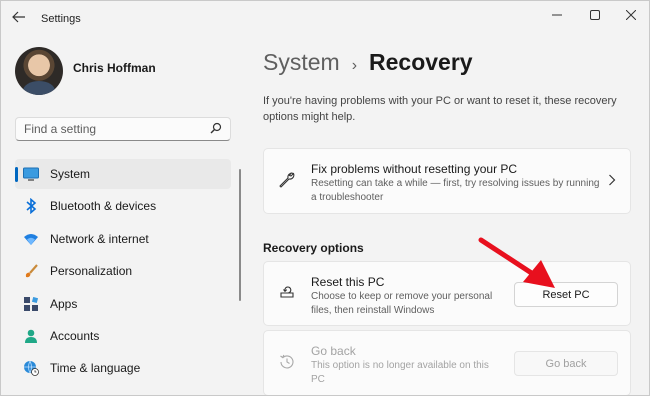  Describe the element at coordinates (566, 363) in the screenshot. I see `go-back-button: Go back` at that location.